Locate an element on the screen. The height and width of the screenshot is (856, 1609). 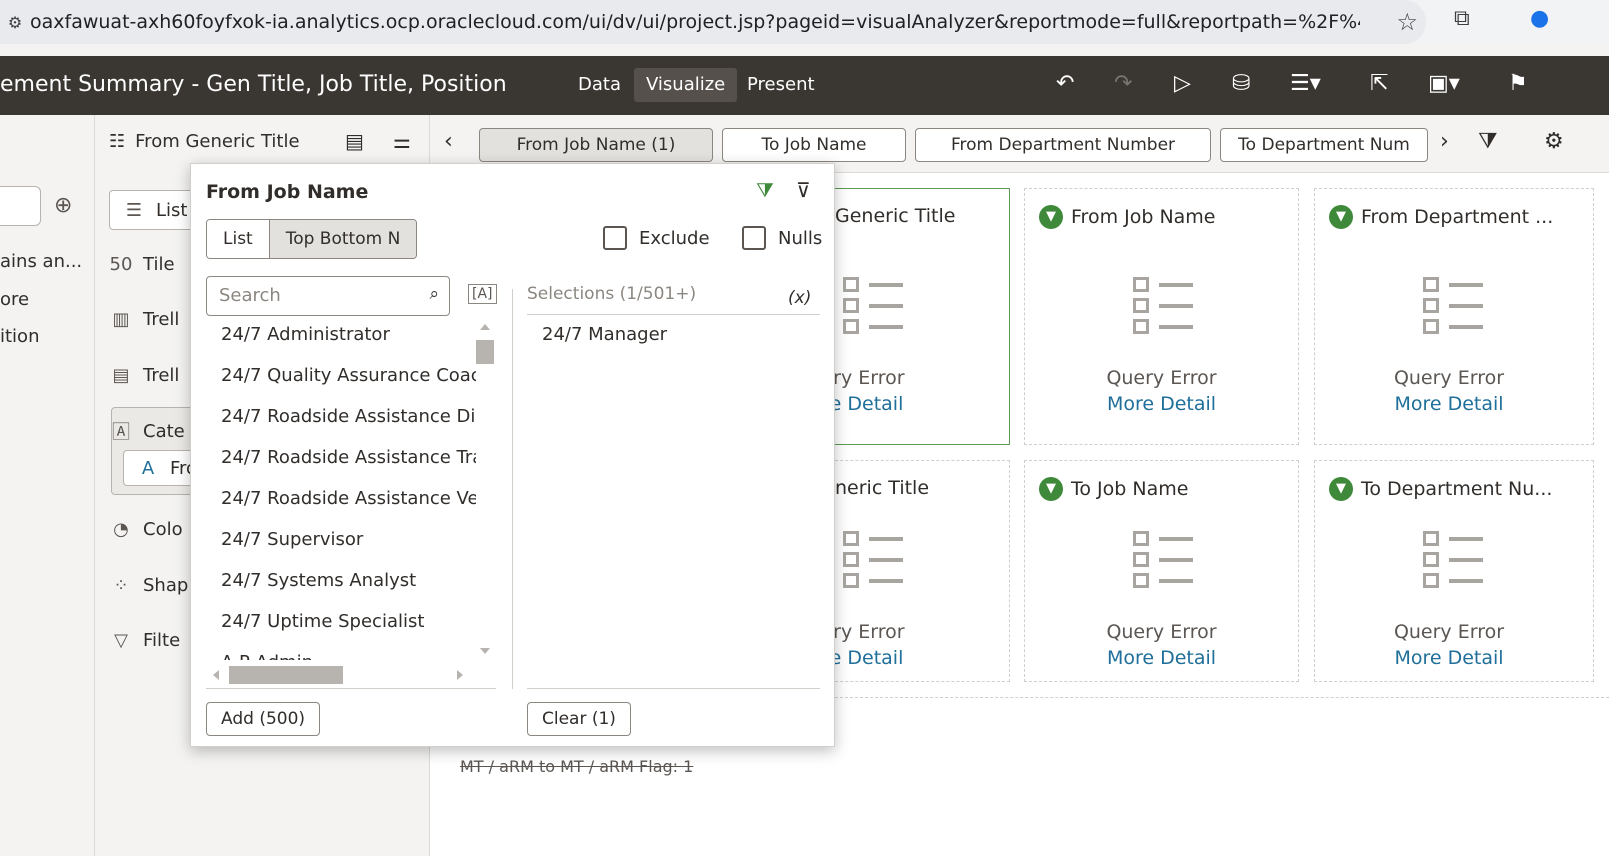
canvas-divider is located at coordinates (1209, 697).